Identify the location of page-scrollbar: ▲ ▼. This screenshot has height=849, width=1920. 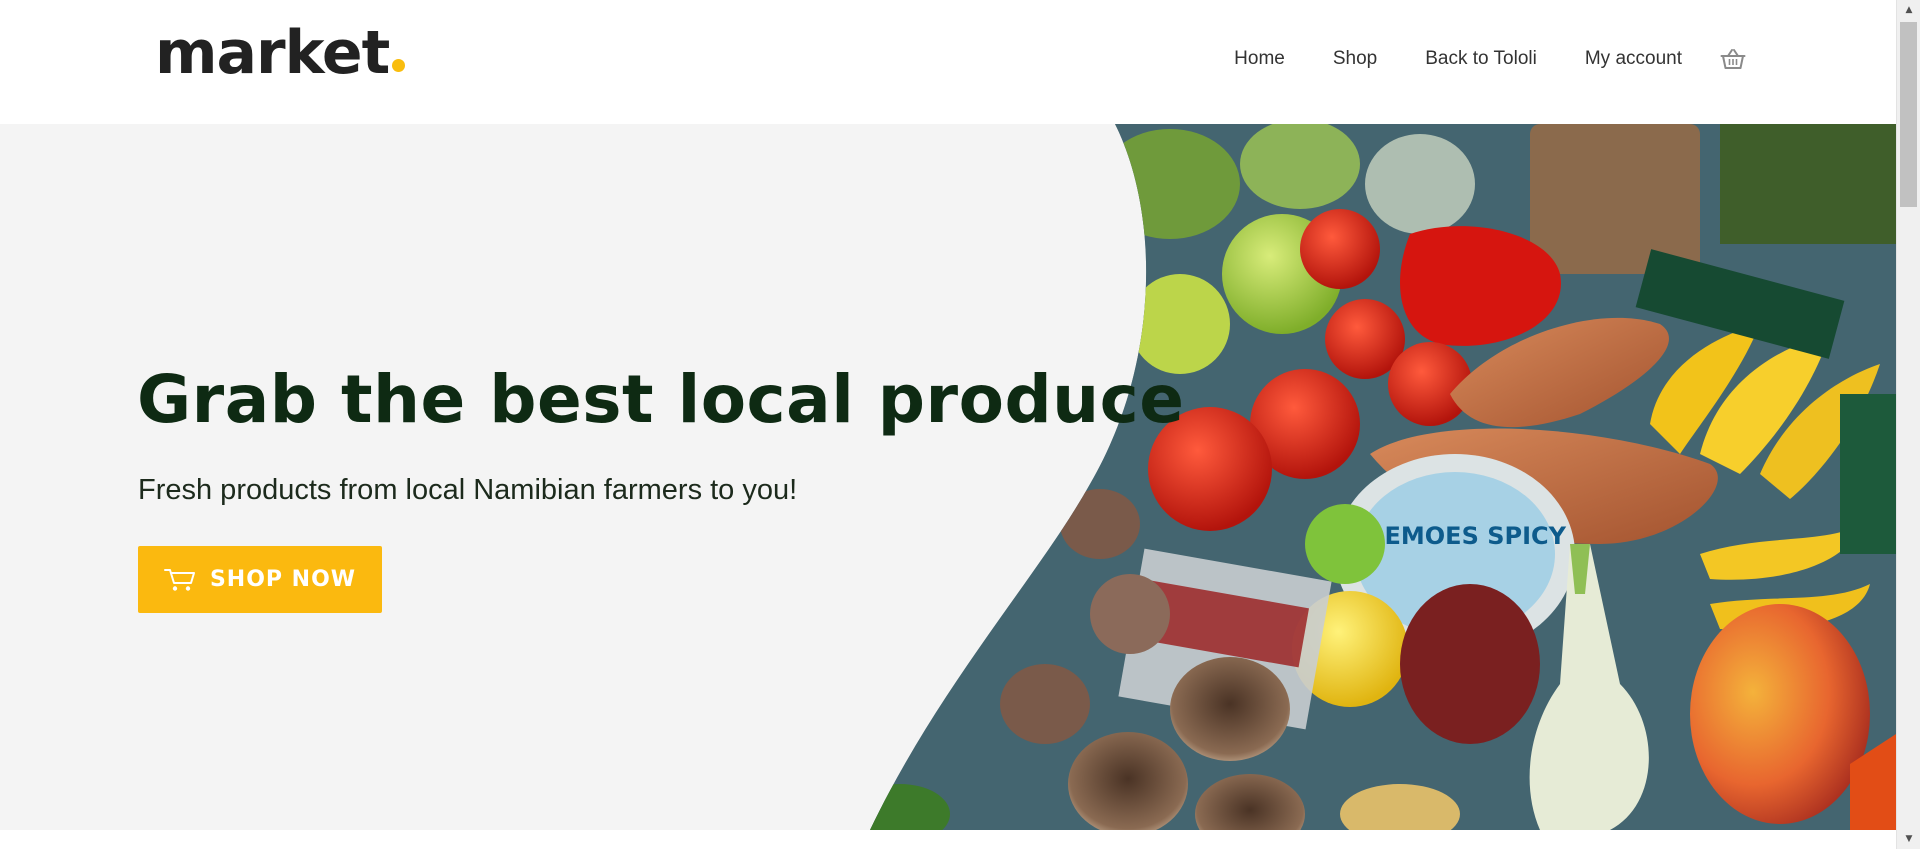
(1908, 424).